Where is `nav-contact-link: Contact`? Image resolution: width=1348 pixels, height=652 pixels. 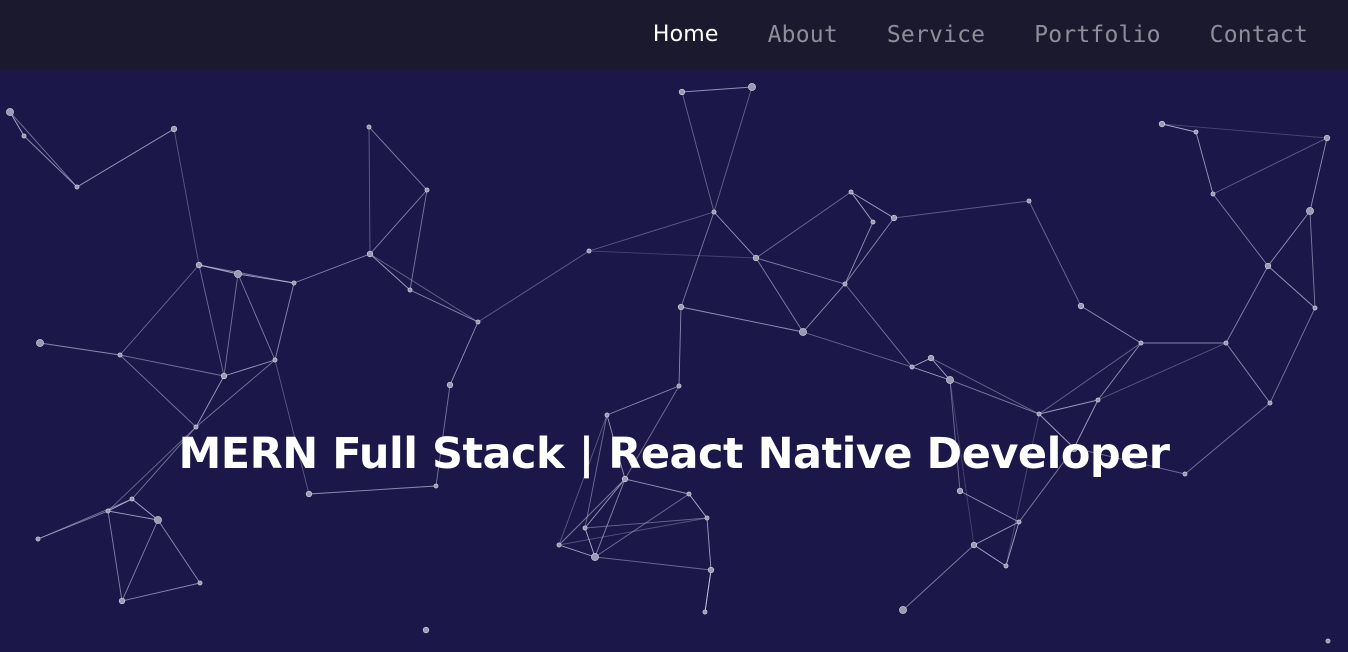 nav-contact-link: Contact is located at coordinates (1259, 35).